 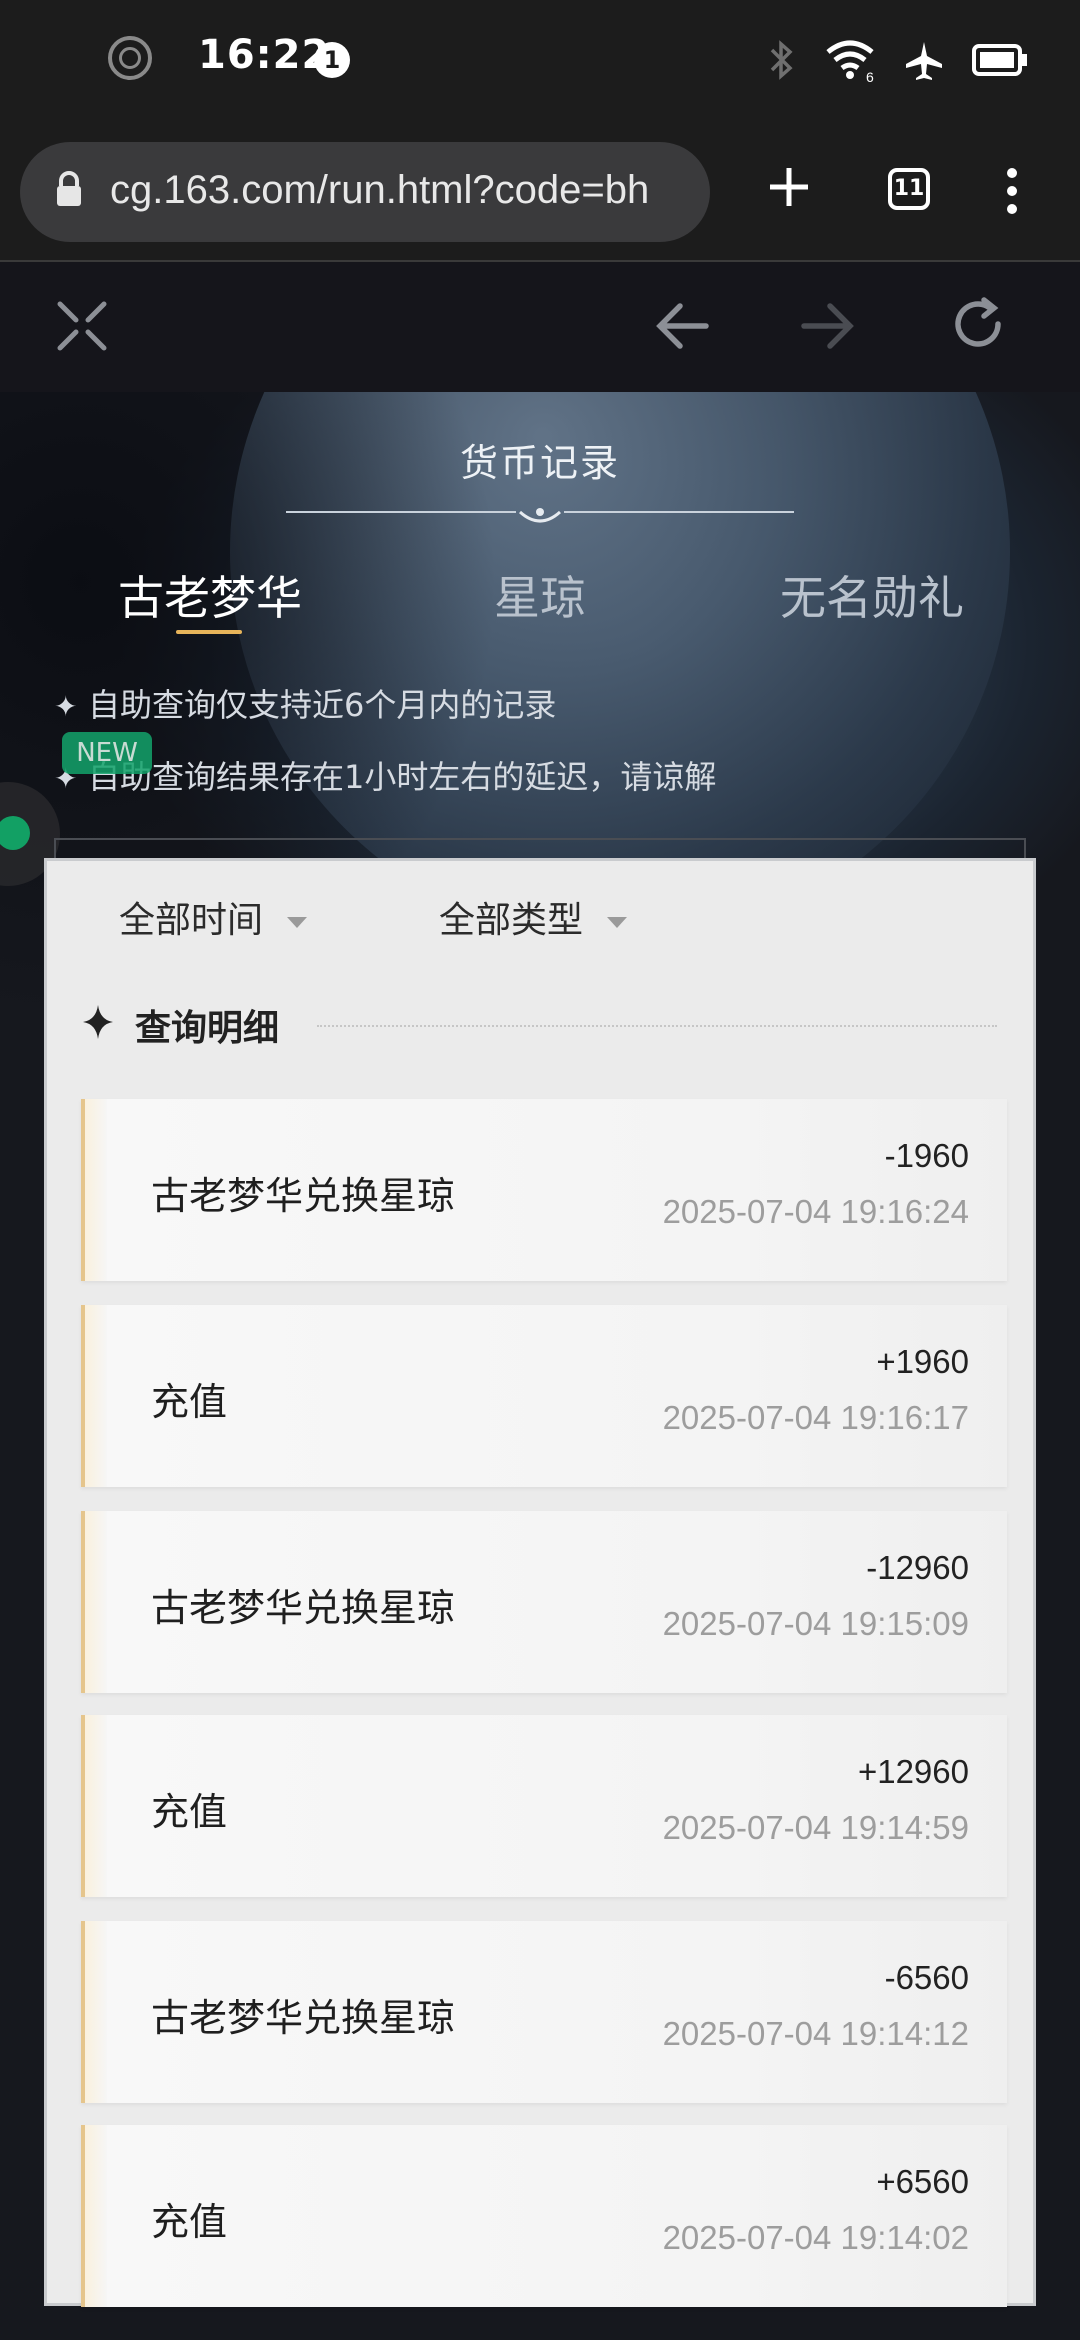 What do you see at coordinates (898, 60) in the screenshot?
I see `status-icons: 6` at bounding box center [898, 60].